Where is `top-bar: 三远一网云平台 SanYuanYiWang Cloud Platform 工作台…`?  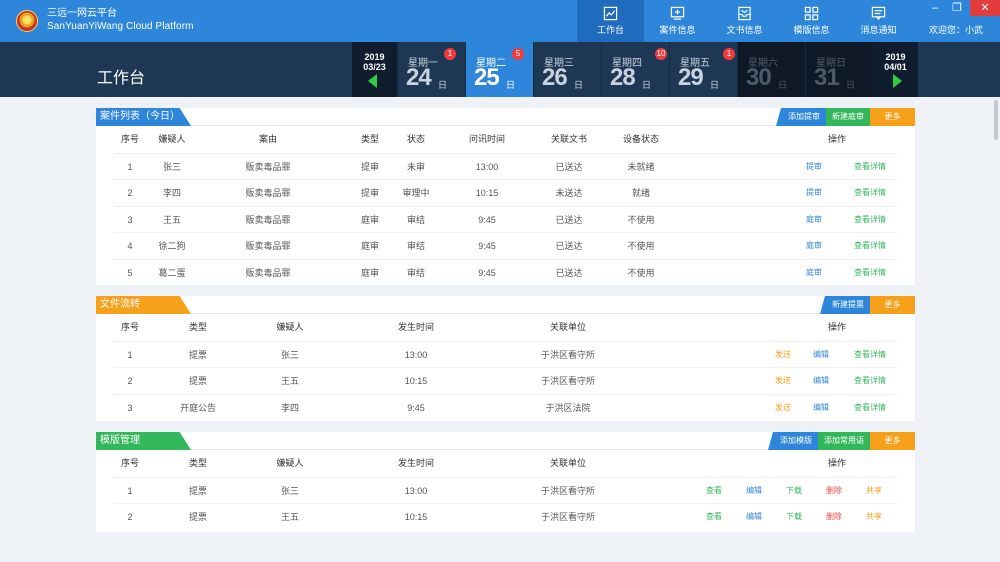 top-bar: 三远一网云平台 SanYuanYiWang Cloud Platform 工作台… is located at coordinates (500, 21).